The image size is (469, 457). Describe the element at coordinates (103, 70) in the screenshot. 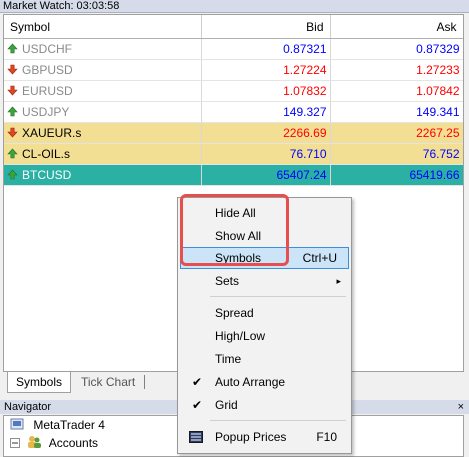

I see `symbol-cell: GBPUSD` at that location.